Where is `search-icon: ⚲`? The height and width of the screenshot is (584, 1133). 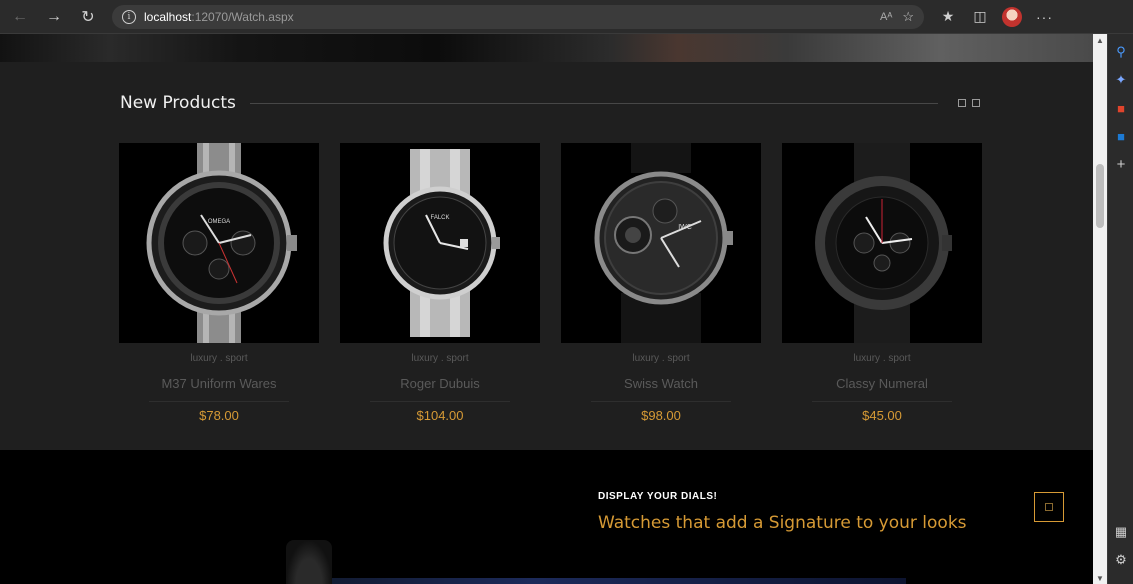 search-icon: ⚲ is located at coordinates (1121, 52).